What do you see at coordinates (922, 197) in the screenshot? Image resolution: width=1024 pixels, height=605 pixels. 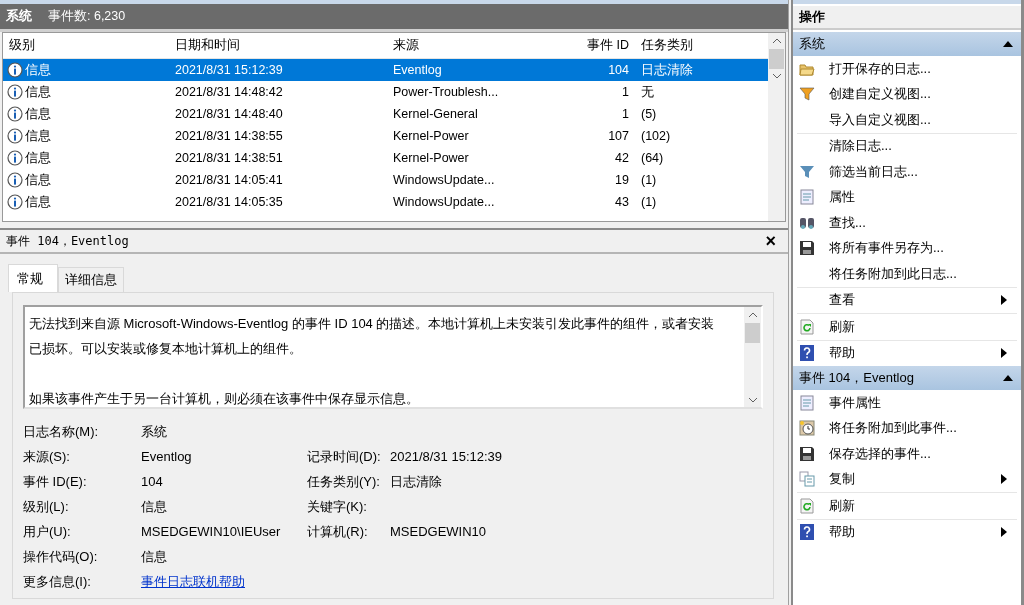 I see `action-item: 属性` at bounding box center [922, 197].